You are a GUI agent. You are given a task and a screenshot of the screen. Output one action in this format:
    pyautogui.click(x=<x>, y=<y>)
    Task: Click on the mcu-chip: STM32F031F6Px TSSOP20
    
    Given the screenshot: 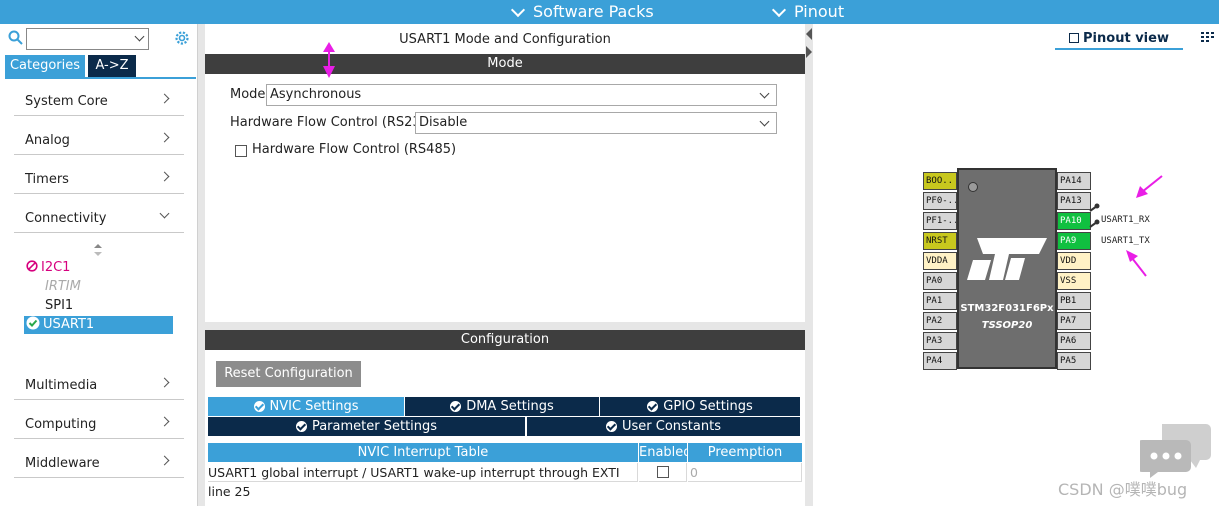 What is the action you would take?
    pyautogui.click(x=1007, y=268)
    